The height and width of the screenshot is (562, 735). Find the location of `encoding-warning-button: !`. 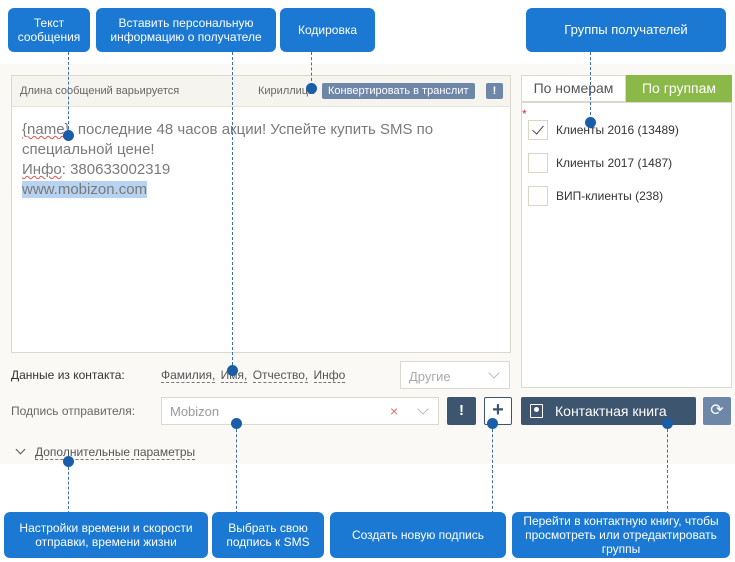

encoding-warning-button: ! is located at coordinates (494, 91).